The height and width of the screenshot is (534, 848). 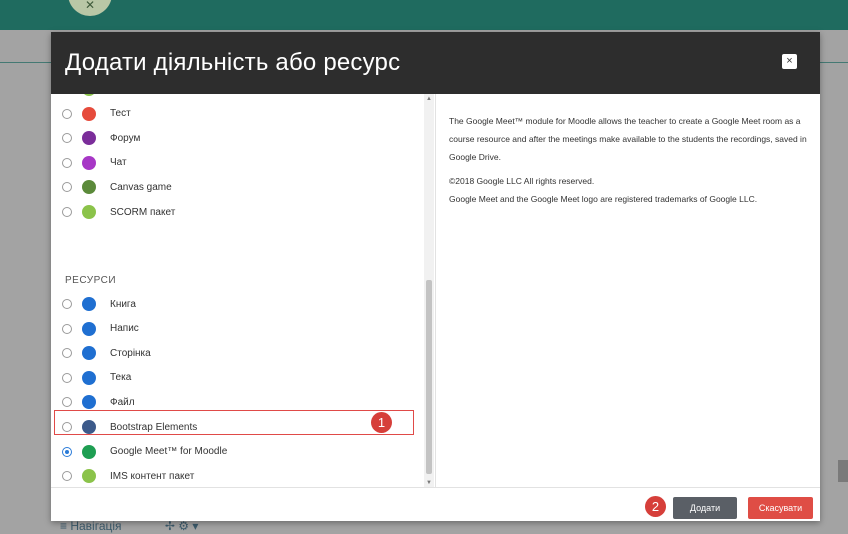 What do you see at coordinates (843, 471) in the screenshot?
I see `page-scrollbar` at bounding box center [843, 471].